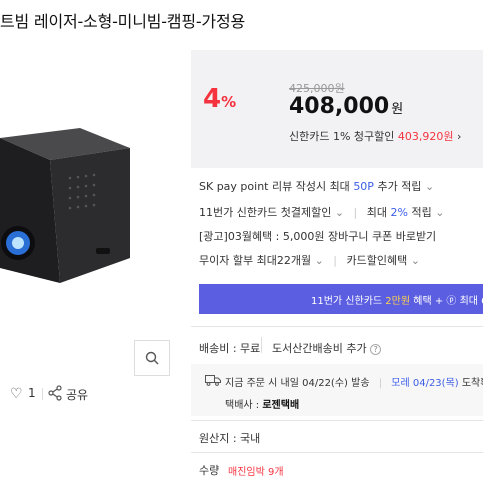  Describe the element at coordinates (230, 438) in the screenshot. I see `origin-info: 원산지 : 국내` at that location.